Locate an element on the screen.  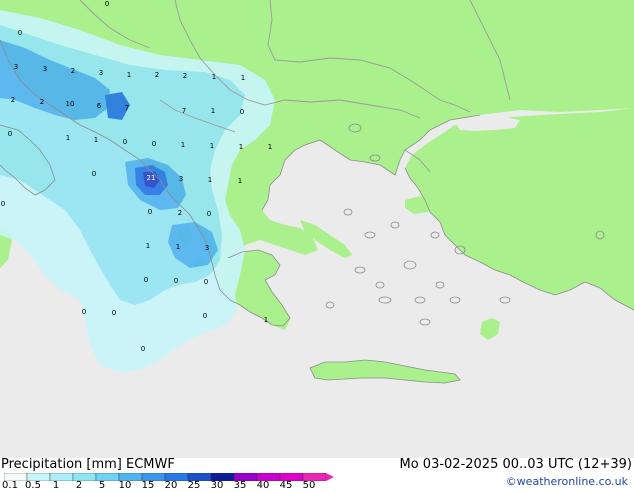
colorbar-ticks: 0.1 0.5 1 2 5 10 15 20 25 30 35 40 45 50 is located at coordinates (170, 486).